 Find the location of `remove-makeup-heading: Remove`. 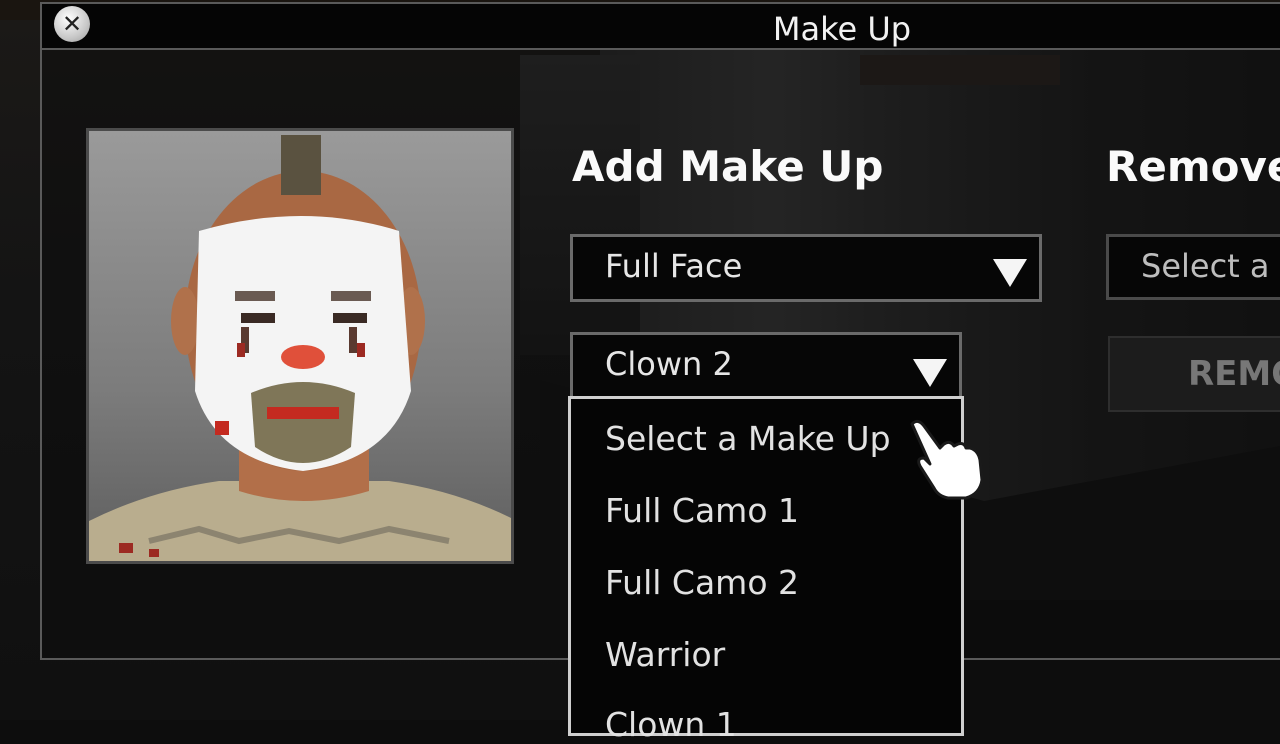

remove-makeup-heading: Remove is located at coordinates (1193, 166).